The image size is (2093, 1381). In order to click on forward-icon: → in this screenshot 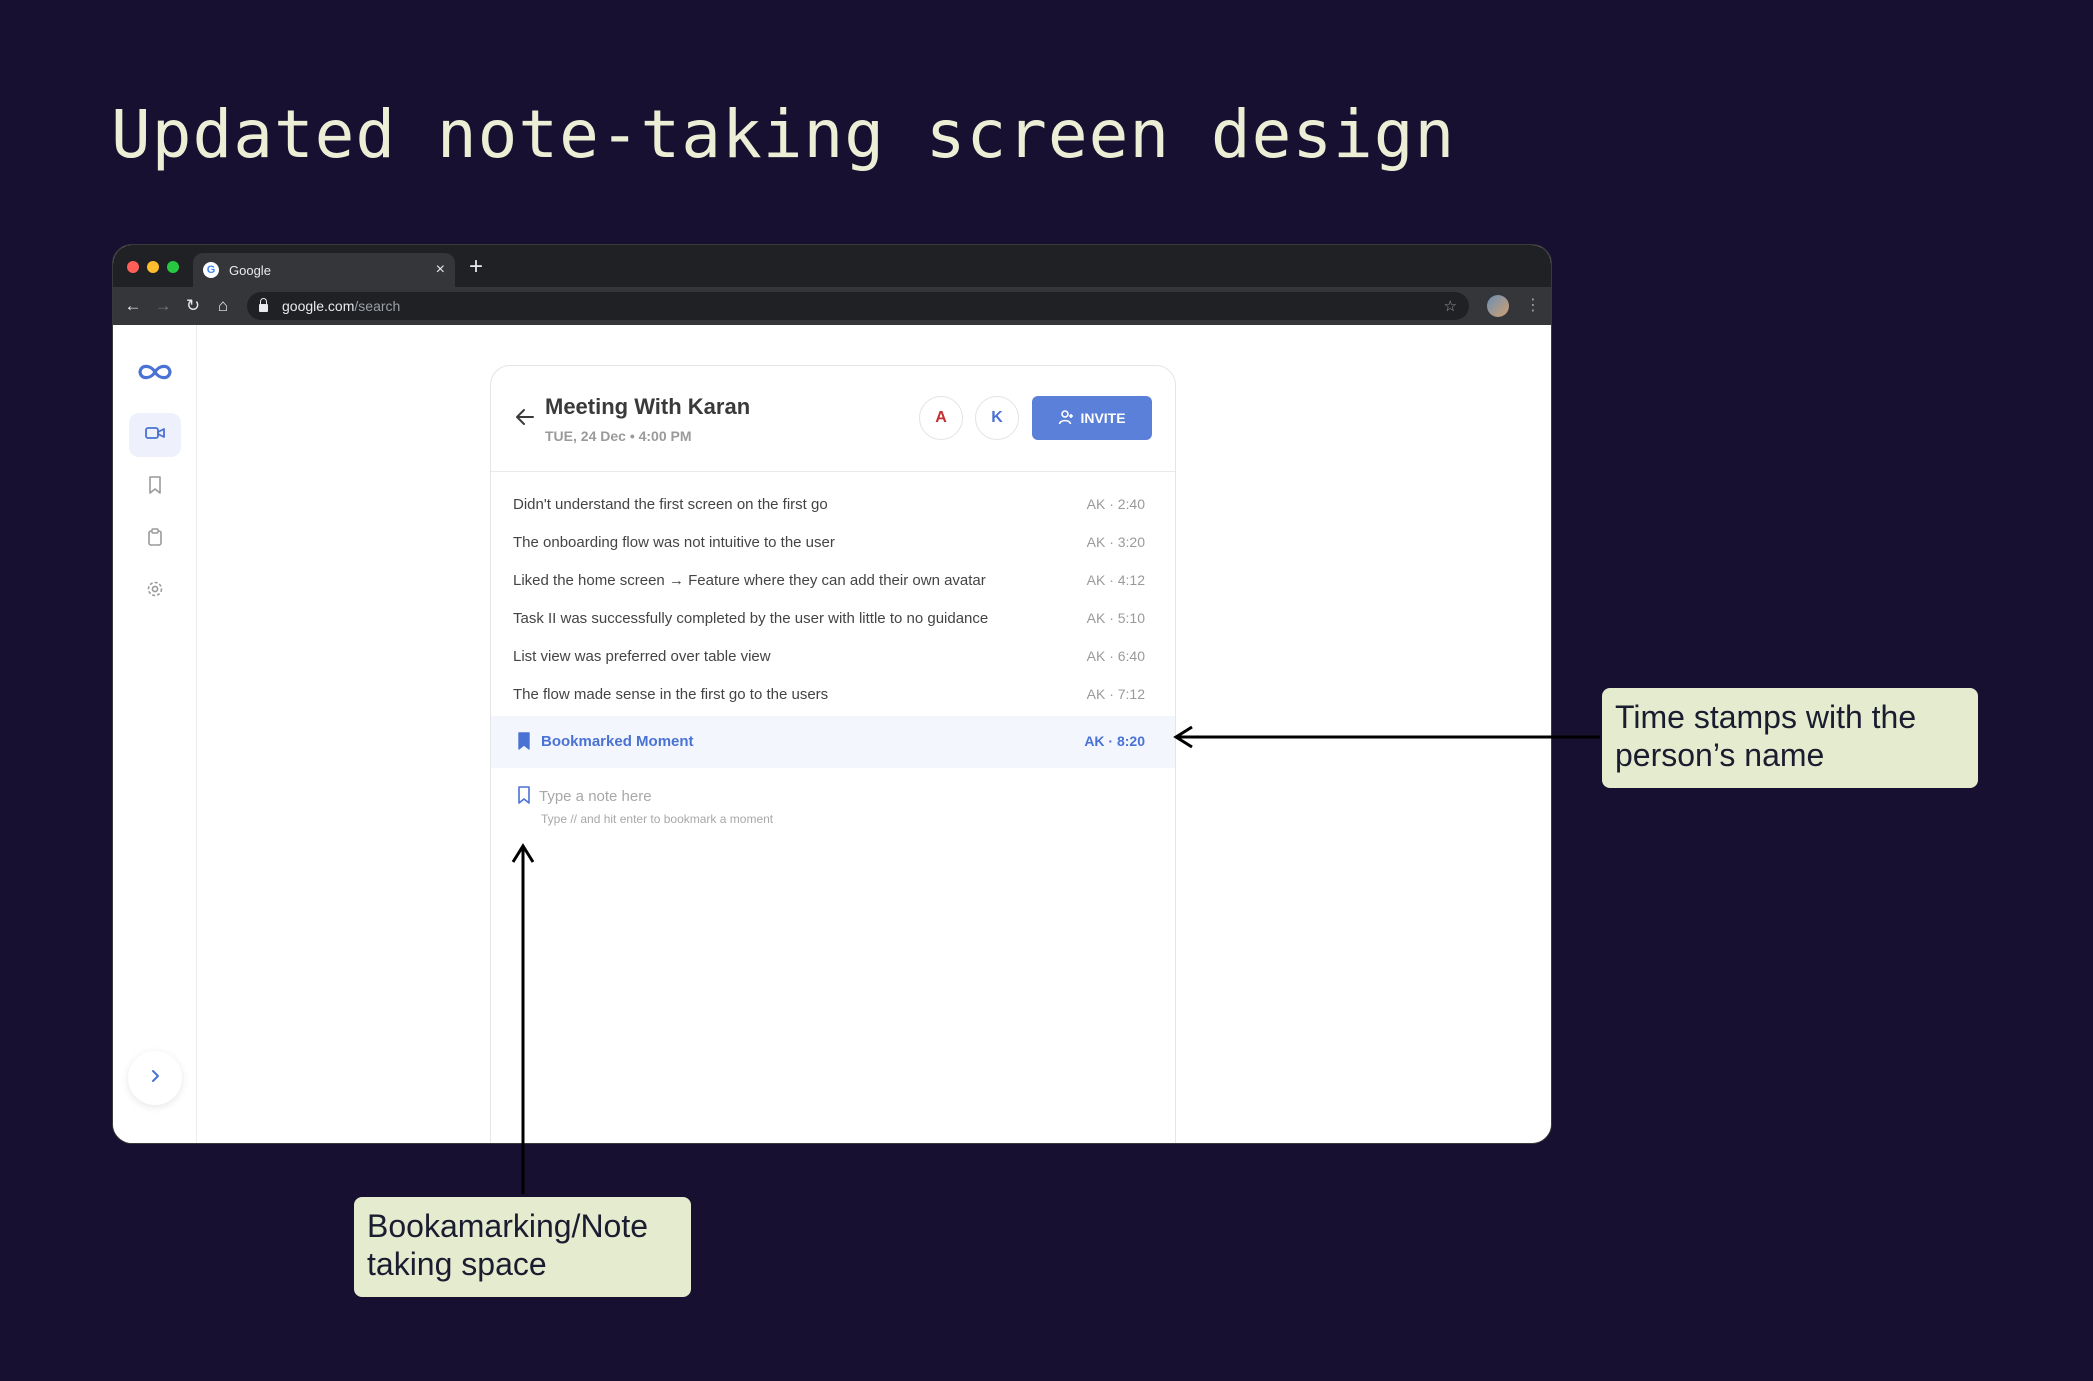, I will do `click(163, 306)`.